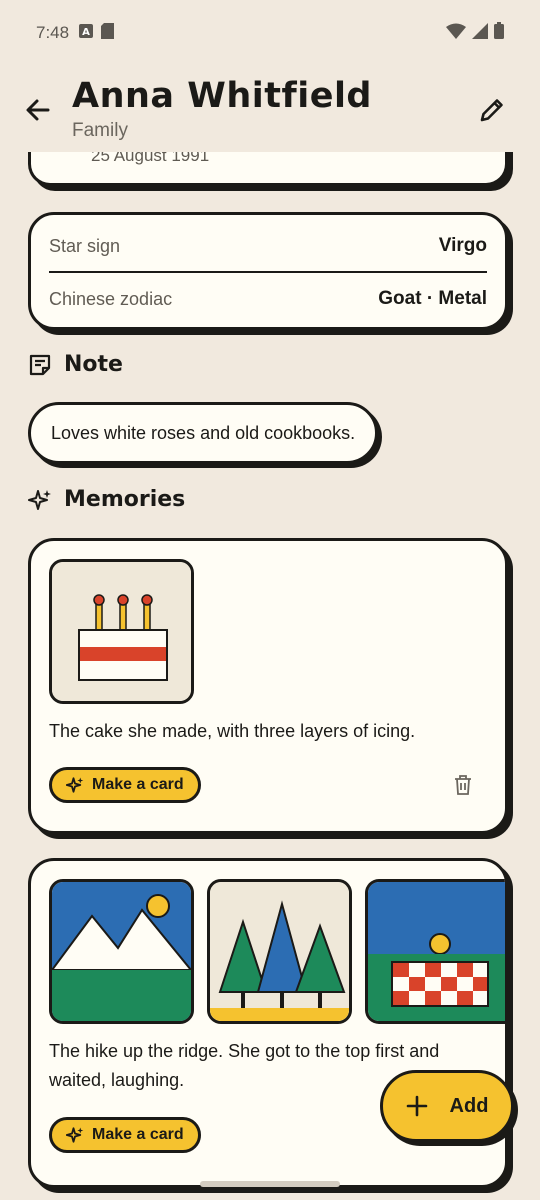 The width and height of the screenshot is (540, 1200). What do you see at coordinates (456, 33) in the screenshot?
I see `wifi-icon` at bounding box center [456, 33].